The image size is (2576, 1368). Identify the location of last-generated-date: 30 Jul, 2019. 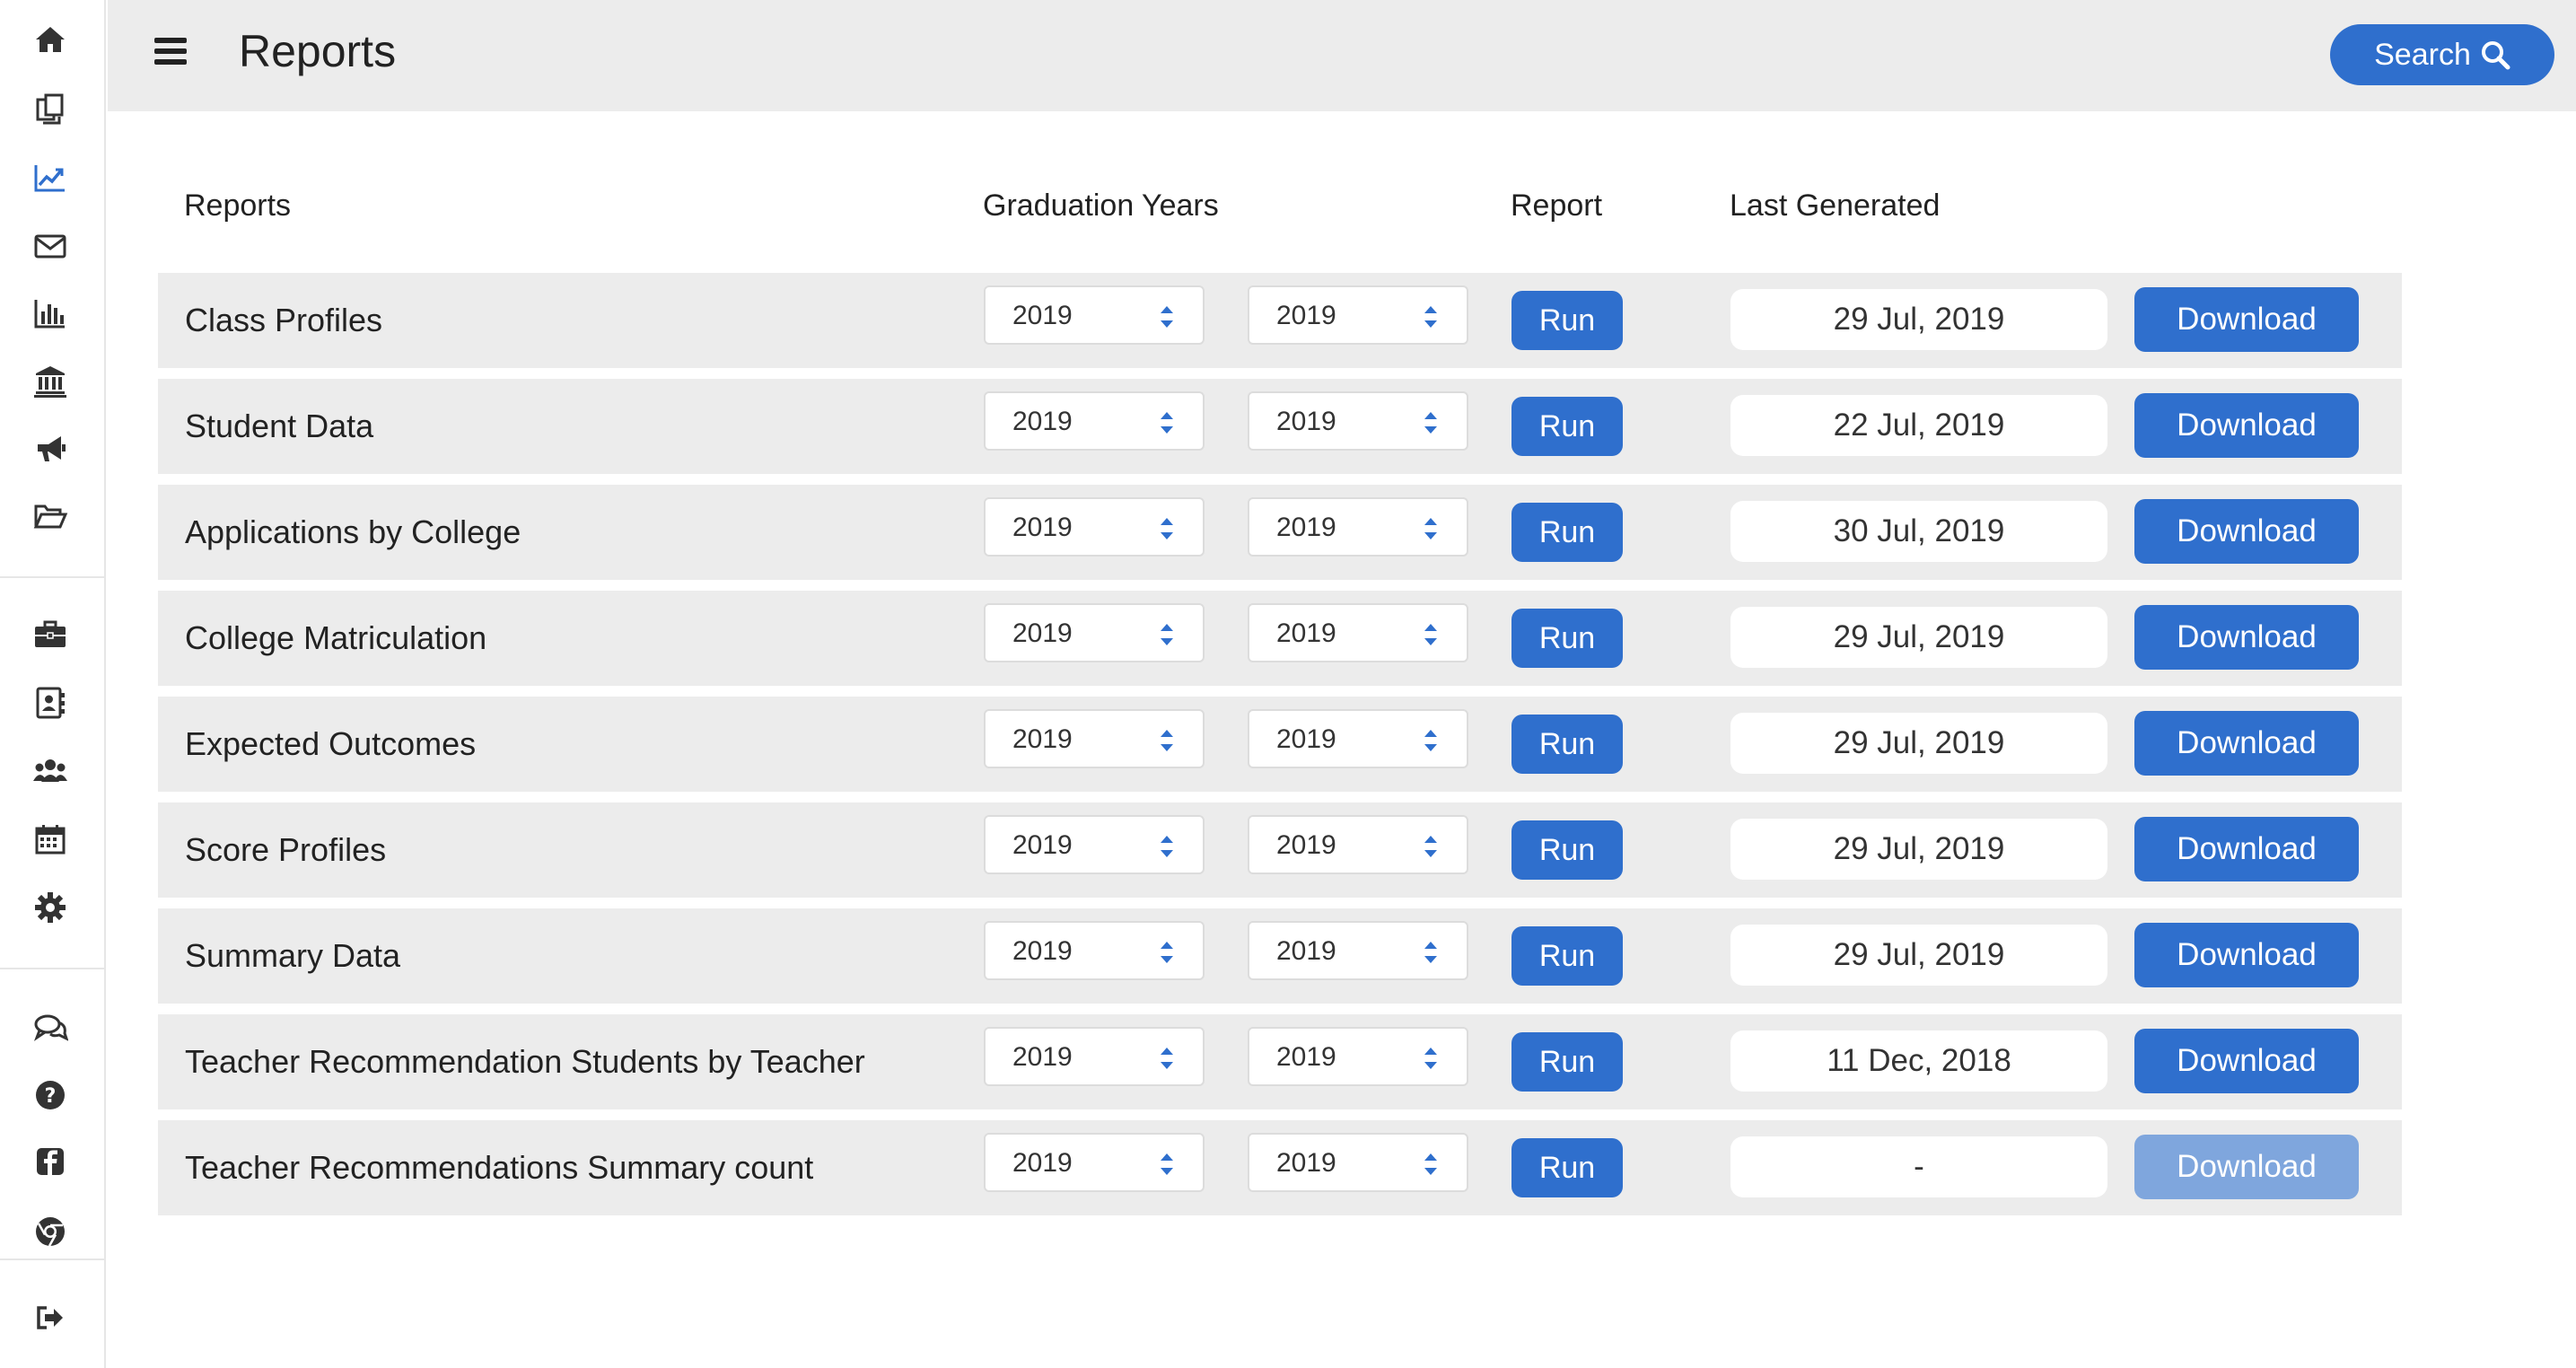
(1918, 531).